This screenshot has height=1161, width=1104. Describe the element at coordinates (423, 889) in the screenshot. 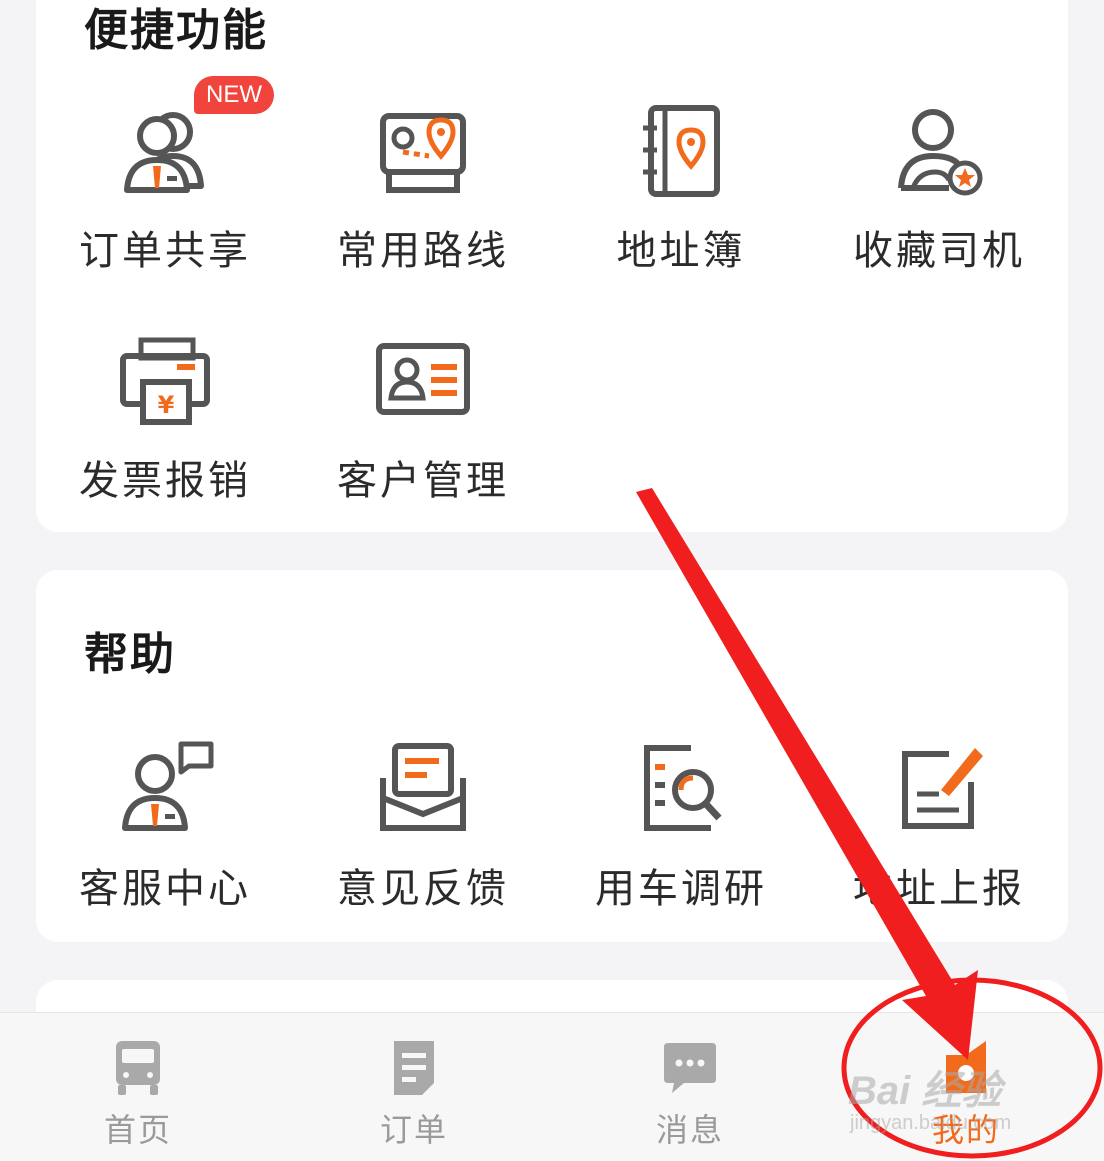

I see `tile-label: 意见反馈` at that location.